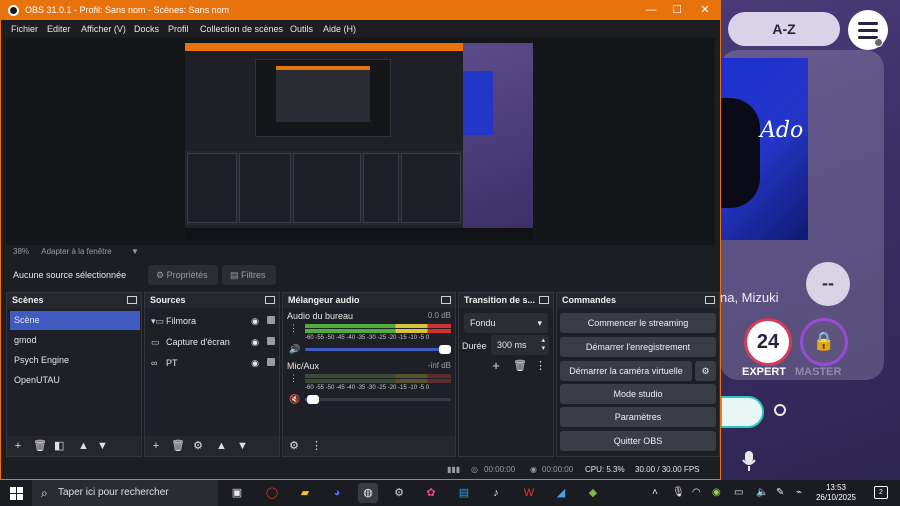  What do you see at coordinates (529, 493) in the screenshot?
I see `wps-icon: W` at bounding box center [529, 493].